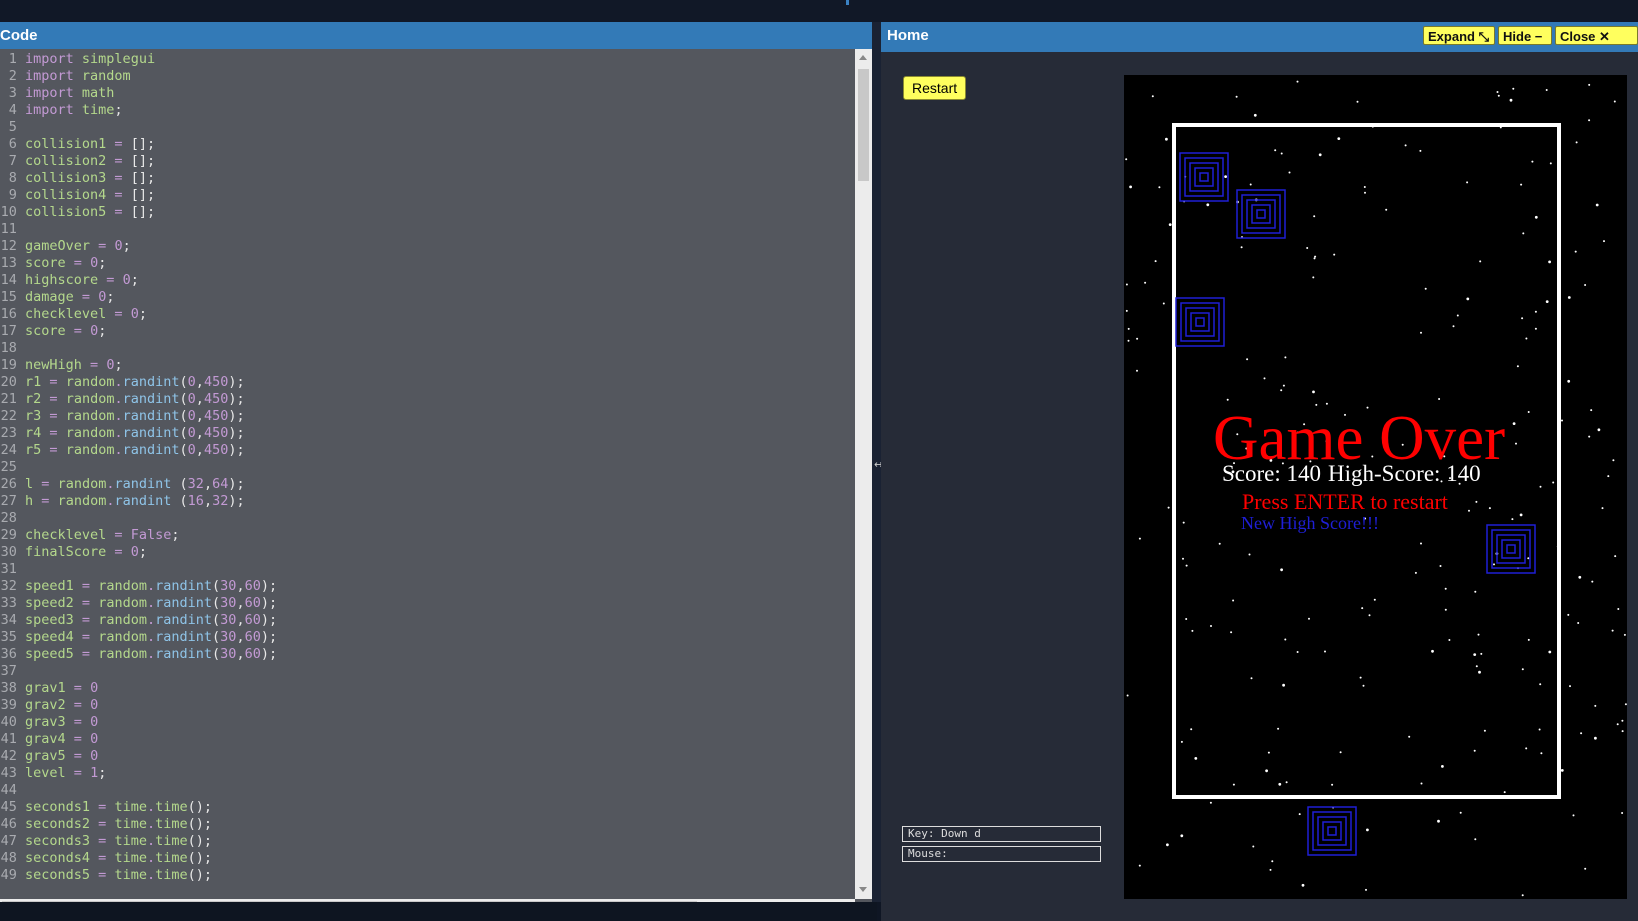  Describe the element at coordinates (90, 212) in the screenshot. I see `code-text: collision5 = [];` at that location.